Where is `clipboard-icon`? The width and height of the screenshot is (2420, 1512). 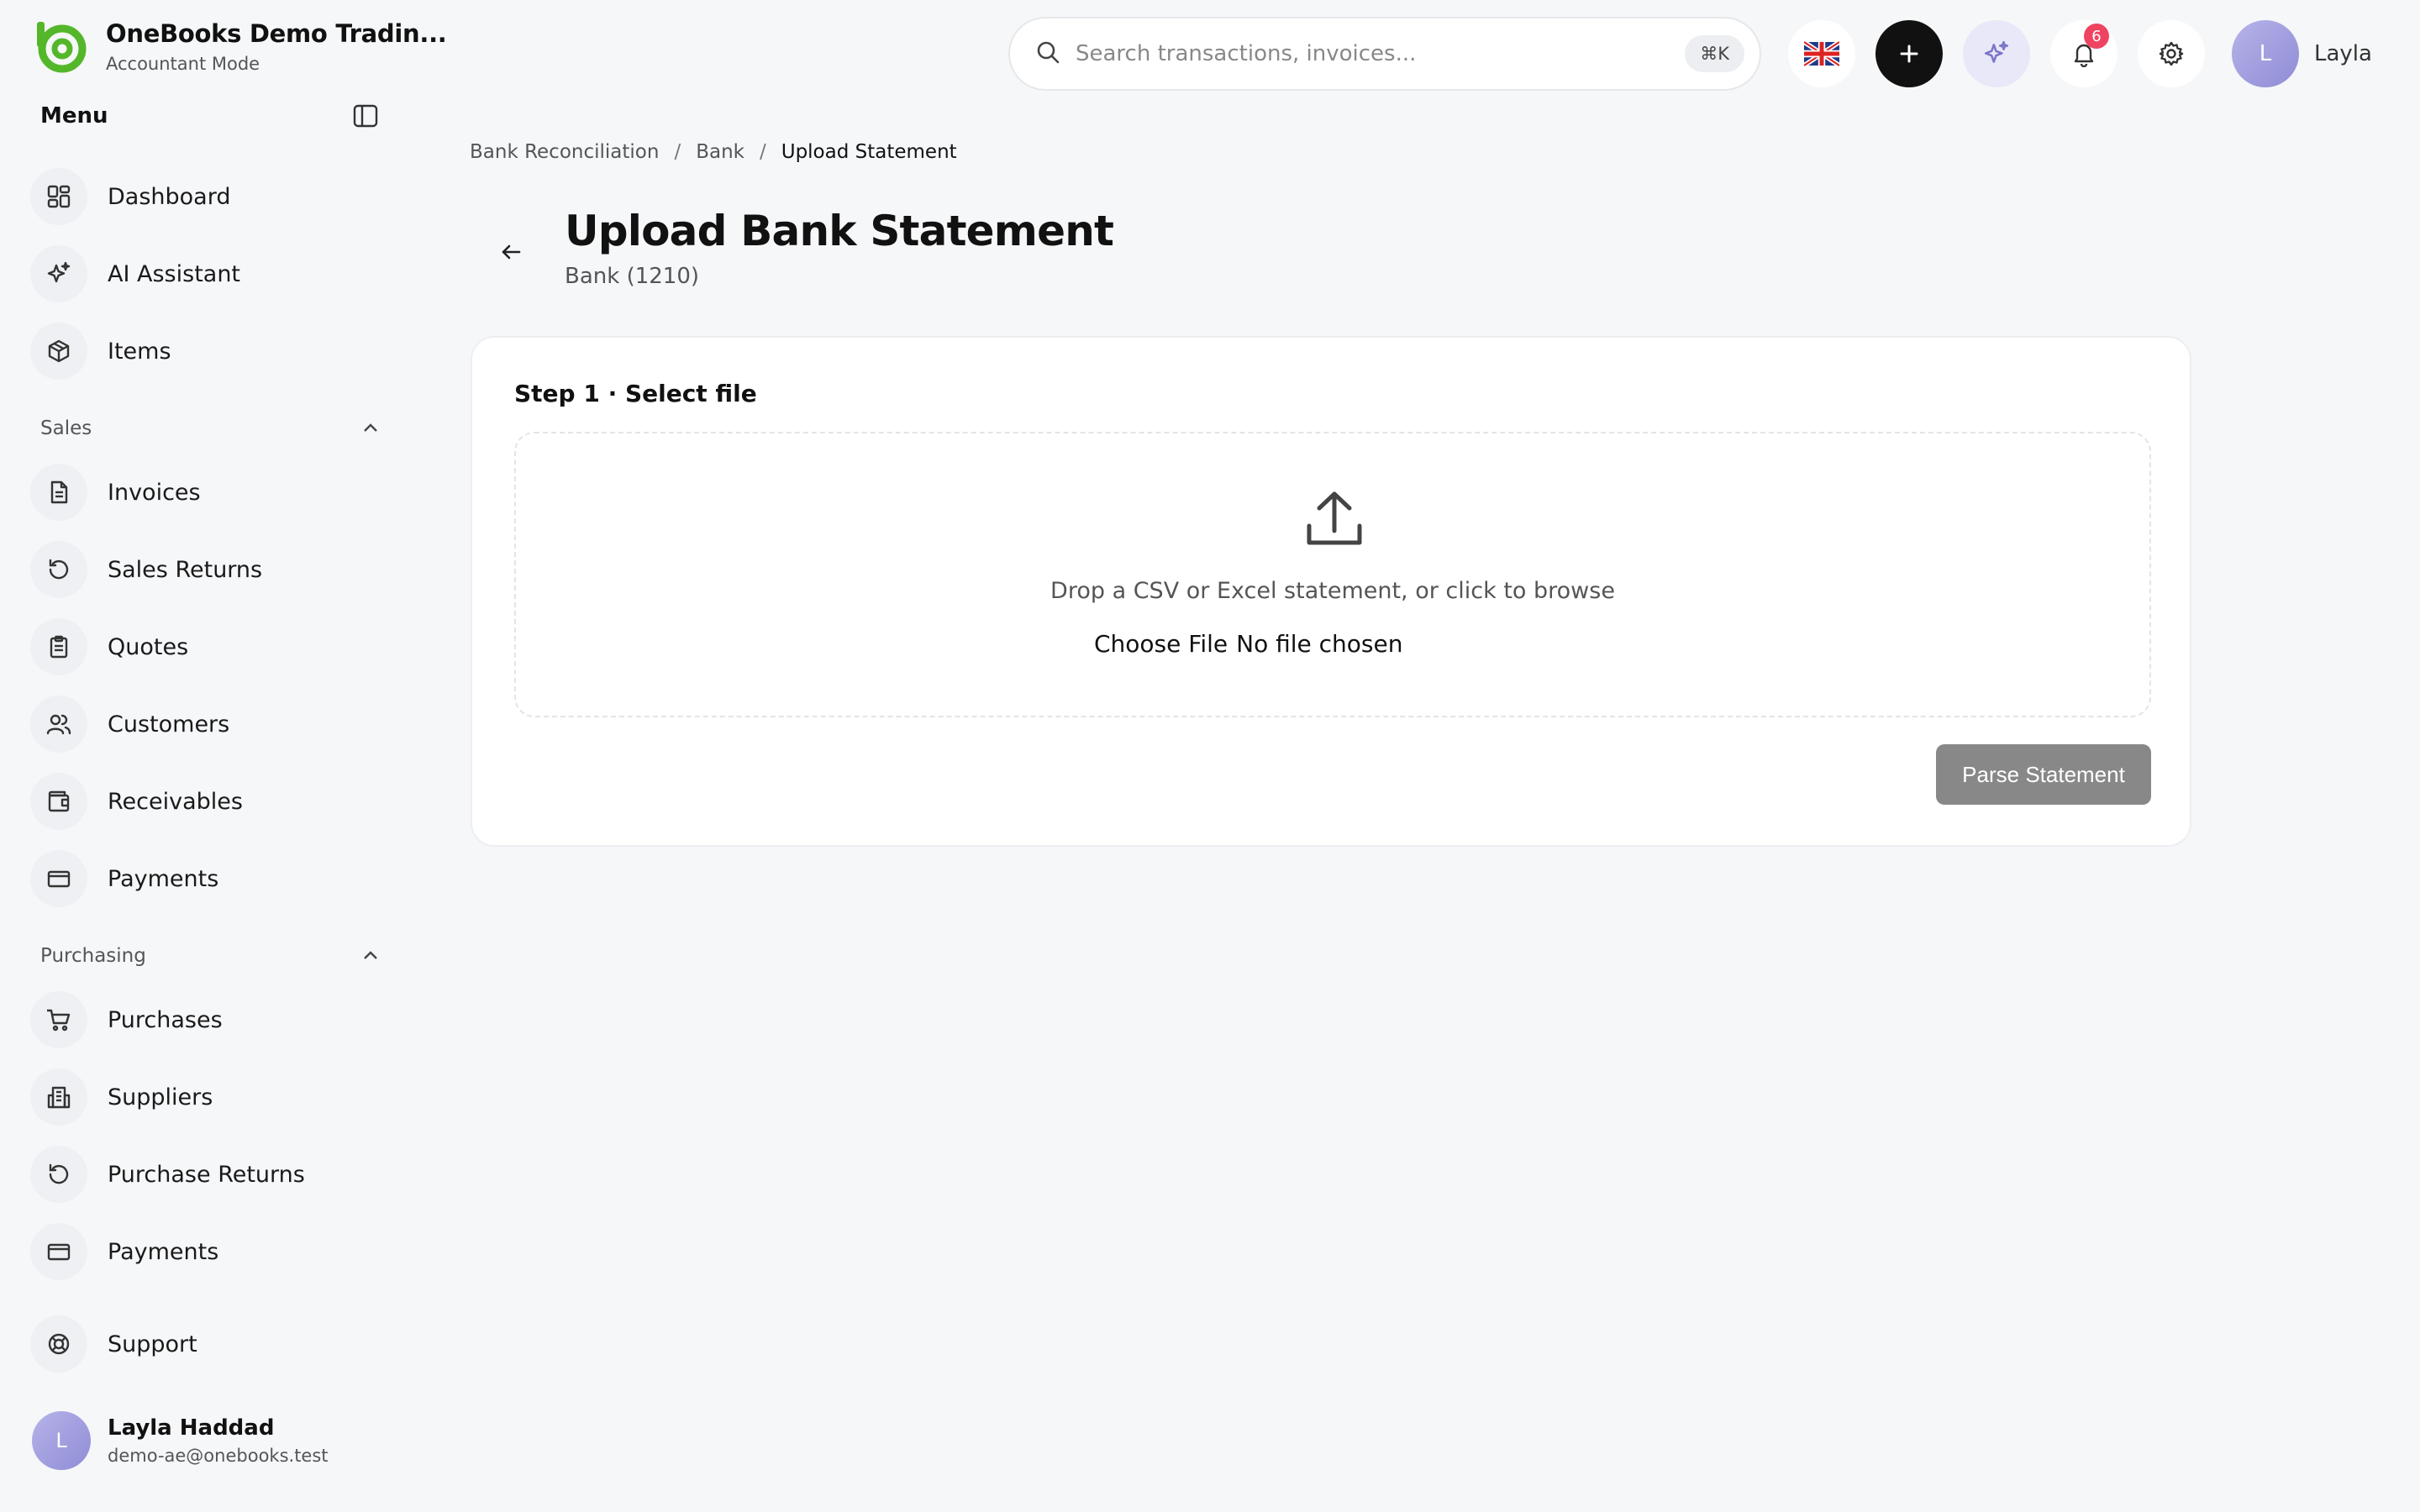
clipboard-icon is located at coordinates (58, 646).